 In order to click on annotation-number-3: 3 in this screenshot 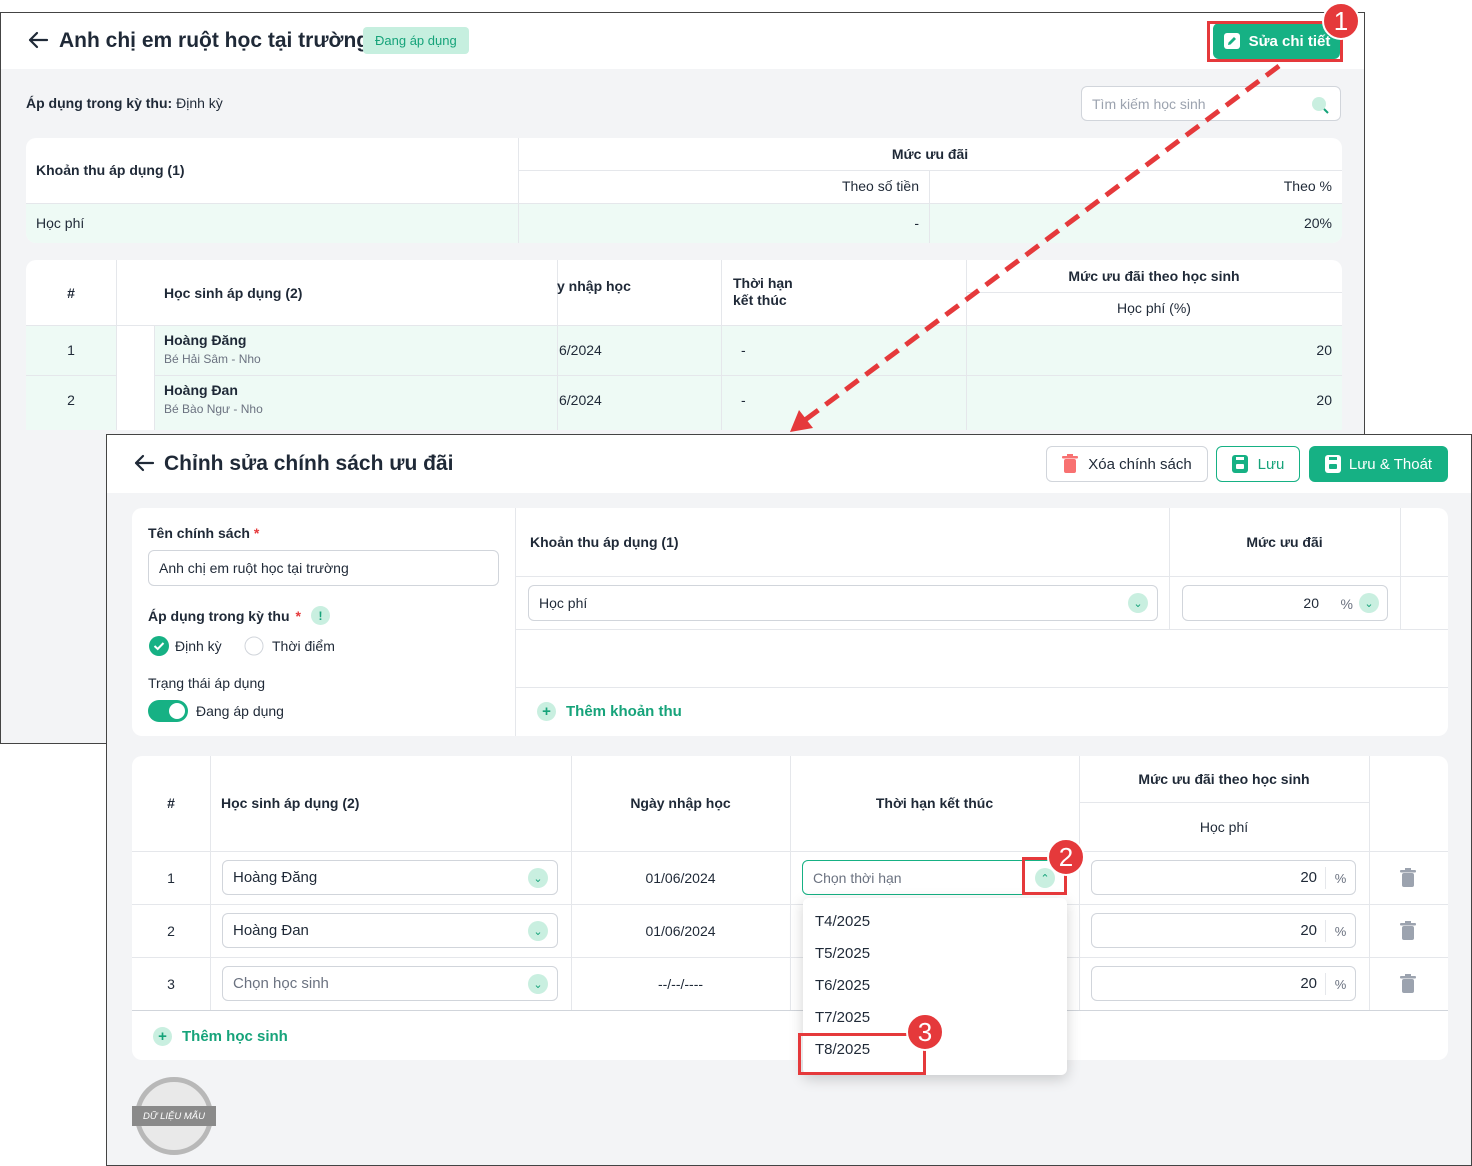, I will do `click(925, 1032)`.